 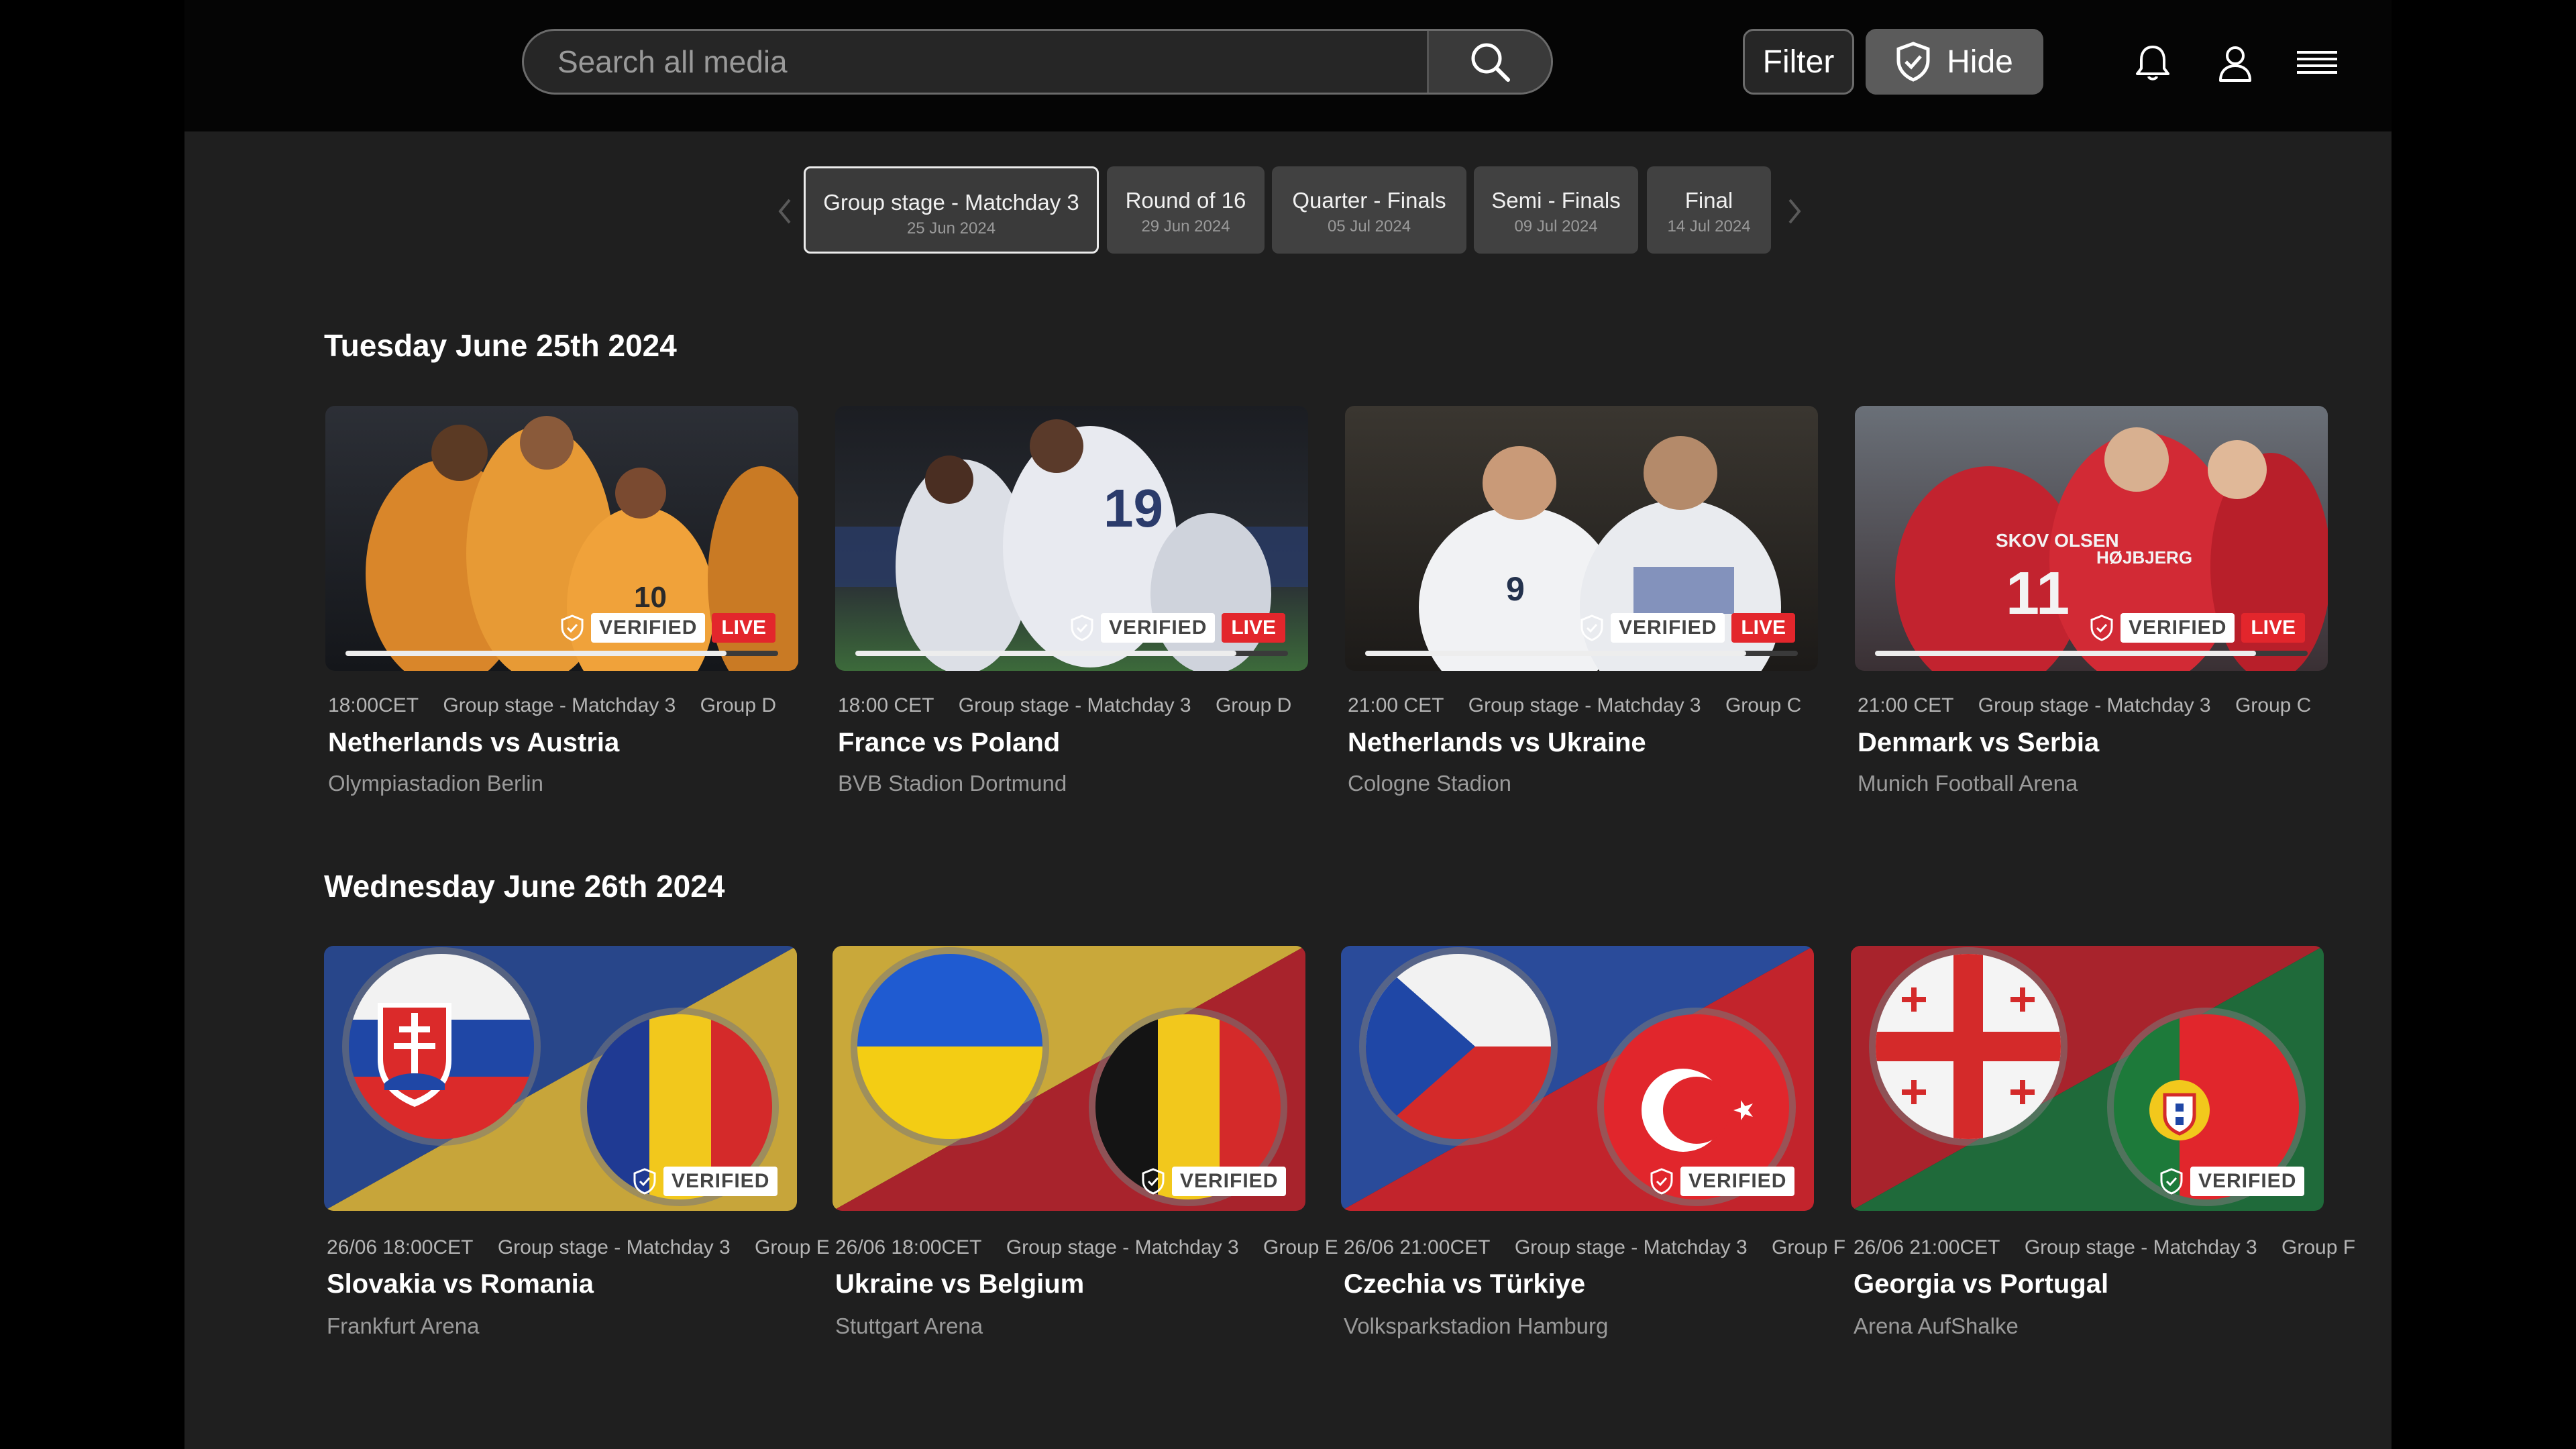 I want to click on tab-quarter-finals: Quarter - Finals 05 Jul 2024, so click(x=1369, y=210).